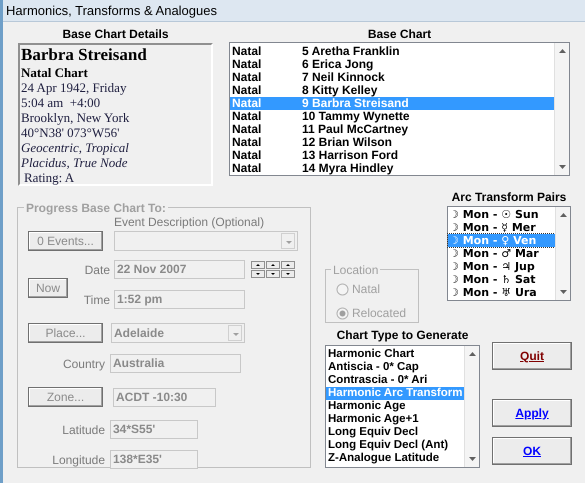 Image resolution: width=585 pixels, height=483 pixels. What do you see at coordinates (55, 72) in the screenshot?
I see `chart-kind: Natal Chart` at bounding box center [55, 72].